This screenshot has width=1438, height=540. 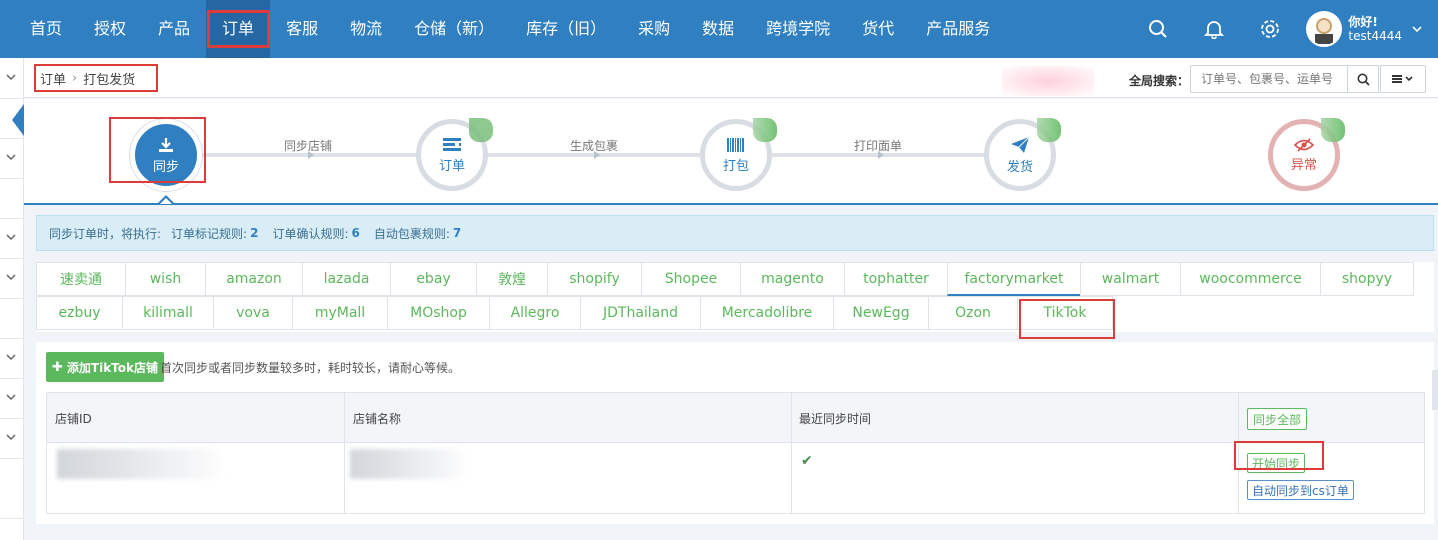 What do you see at coordinates (535, 313) in the screenshot?
I see `platform-tab-allegro: Allegro` at bounding box center [535, 313].